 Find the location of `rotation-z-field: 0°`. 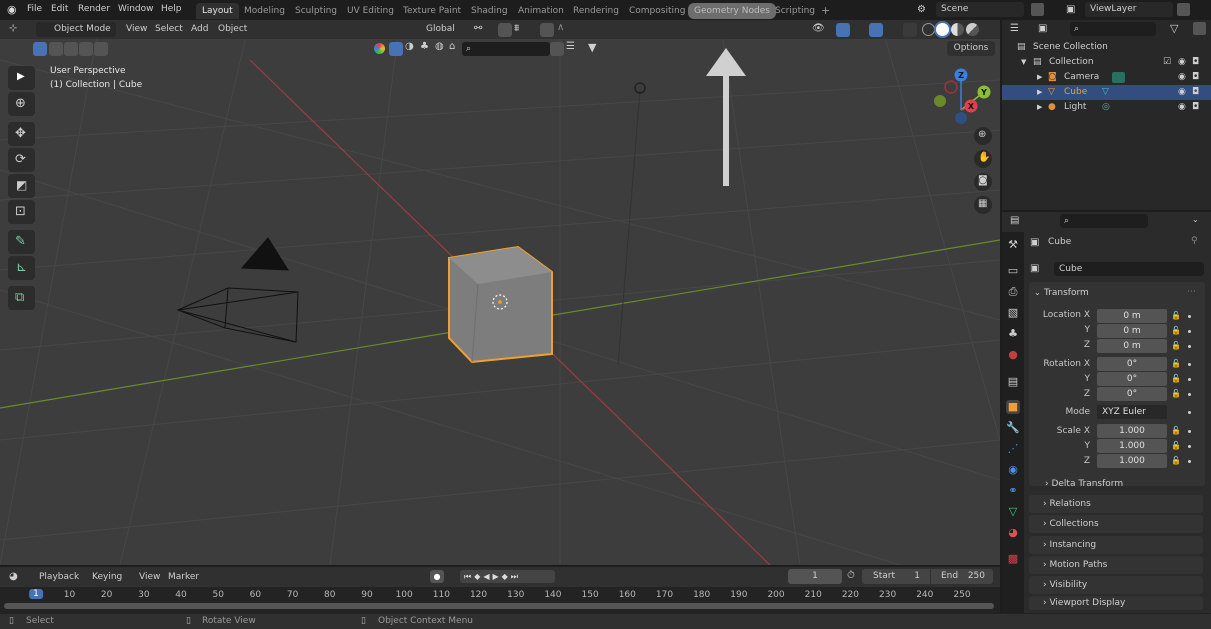

rotation-z-field: 0° is located at coordinates (1132, 394).